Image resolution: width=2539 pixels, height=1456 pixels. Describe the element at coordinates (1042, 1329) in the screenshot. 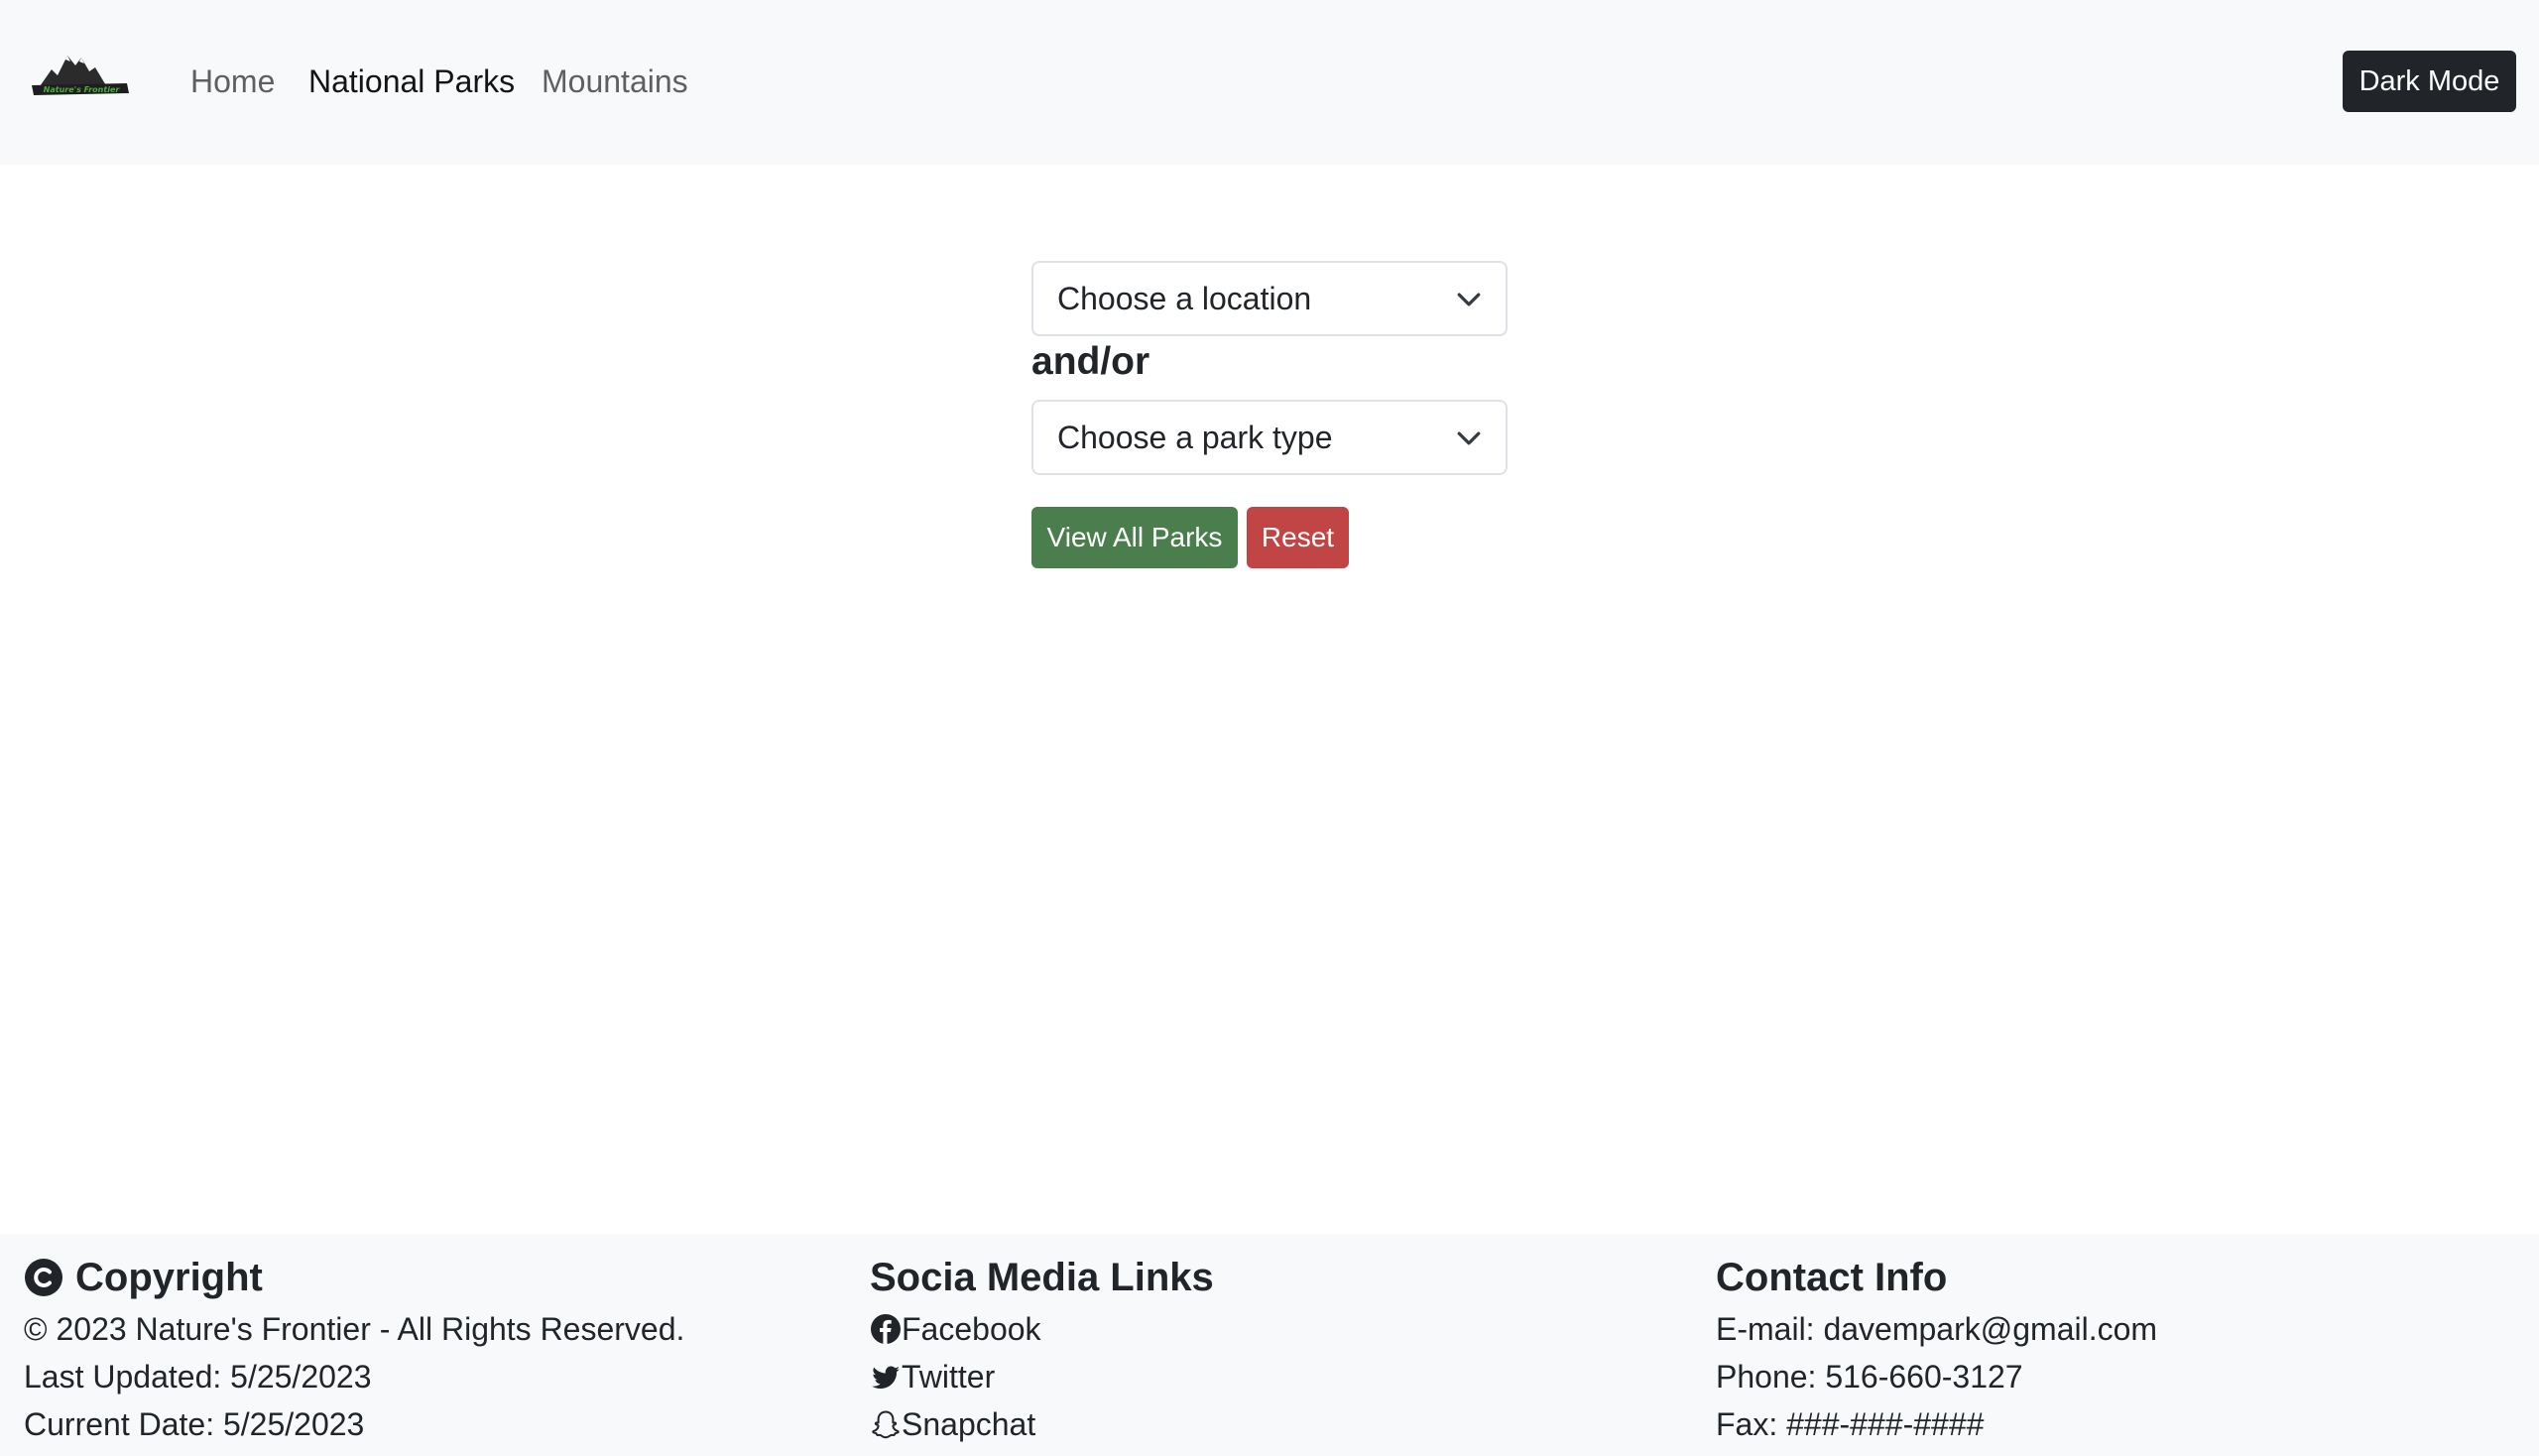

I see `facebook-link: Facebook` at that location.